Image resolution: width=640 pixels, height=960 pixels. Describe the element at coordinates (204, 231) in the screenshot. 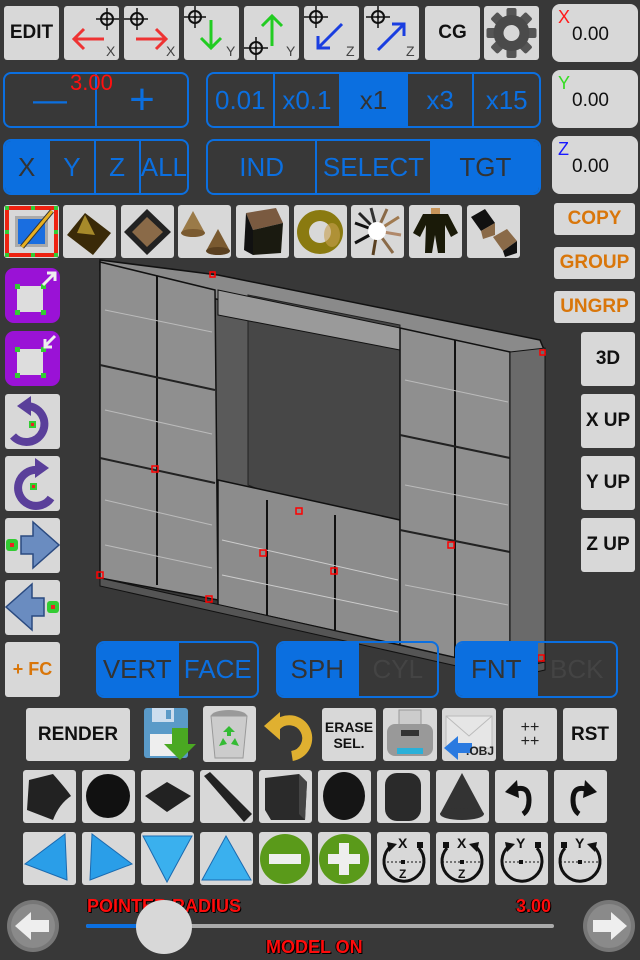

I see `shape-cones` at that location.